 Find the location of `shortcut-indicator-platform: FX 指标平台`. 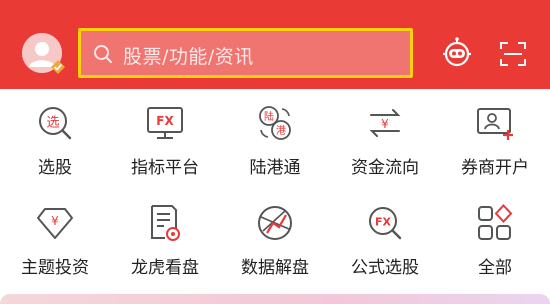

shortcut-indicator-platform: FX 指标平台 is located at coordinates (165, 137).